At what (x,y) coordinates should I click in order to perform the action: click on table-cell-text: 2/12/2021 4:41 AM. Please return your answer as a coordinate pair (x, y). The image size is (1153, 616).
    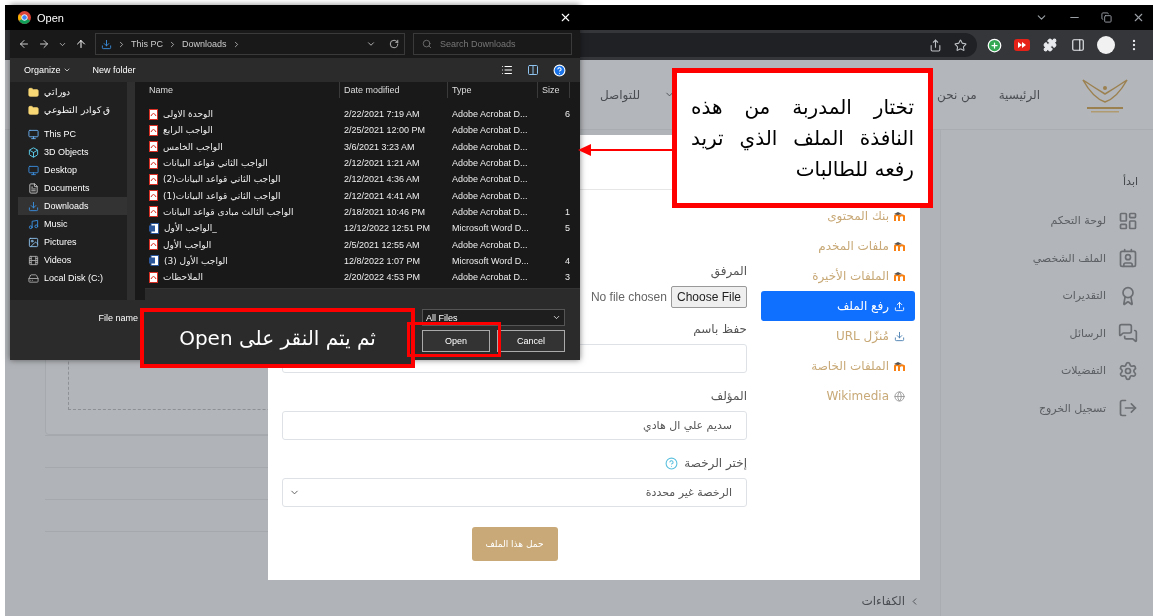
    Looking at the image, I should click on (382, 196).